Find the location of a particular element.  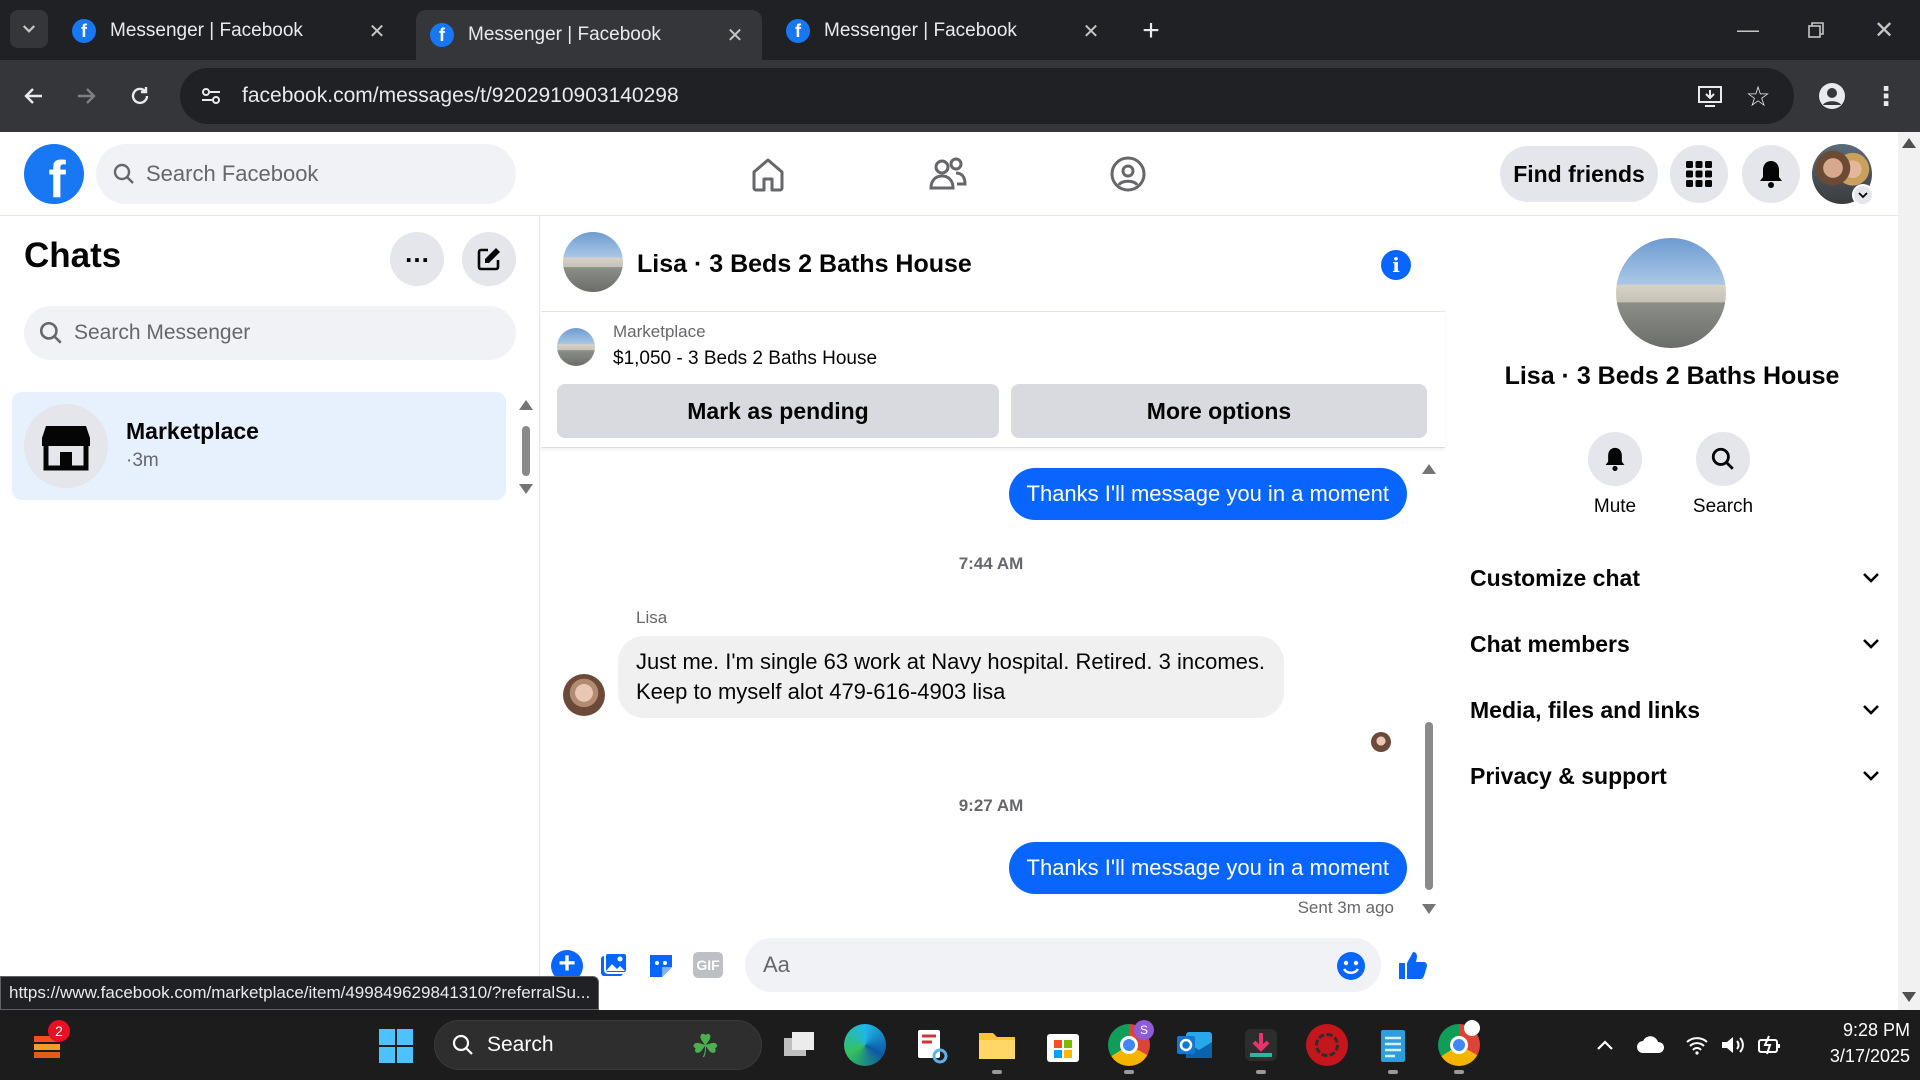

browser-tab-1: f Messenger | Facebook ✕ is located at coordinates (231, 31).